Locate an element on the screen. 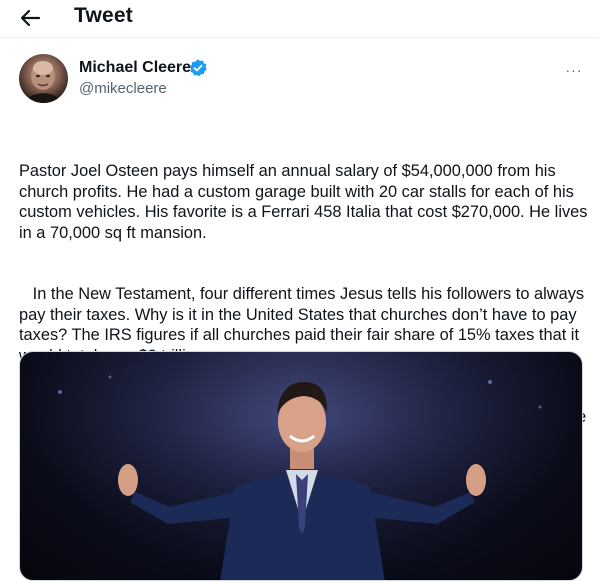 The image size is (599, 581). page-title: Tweet is located at coordinates (103, 15).